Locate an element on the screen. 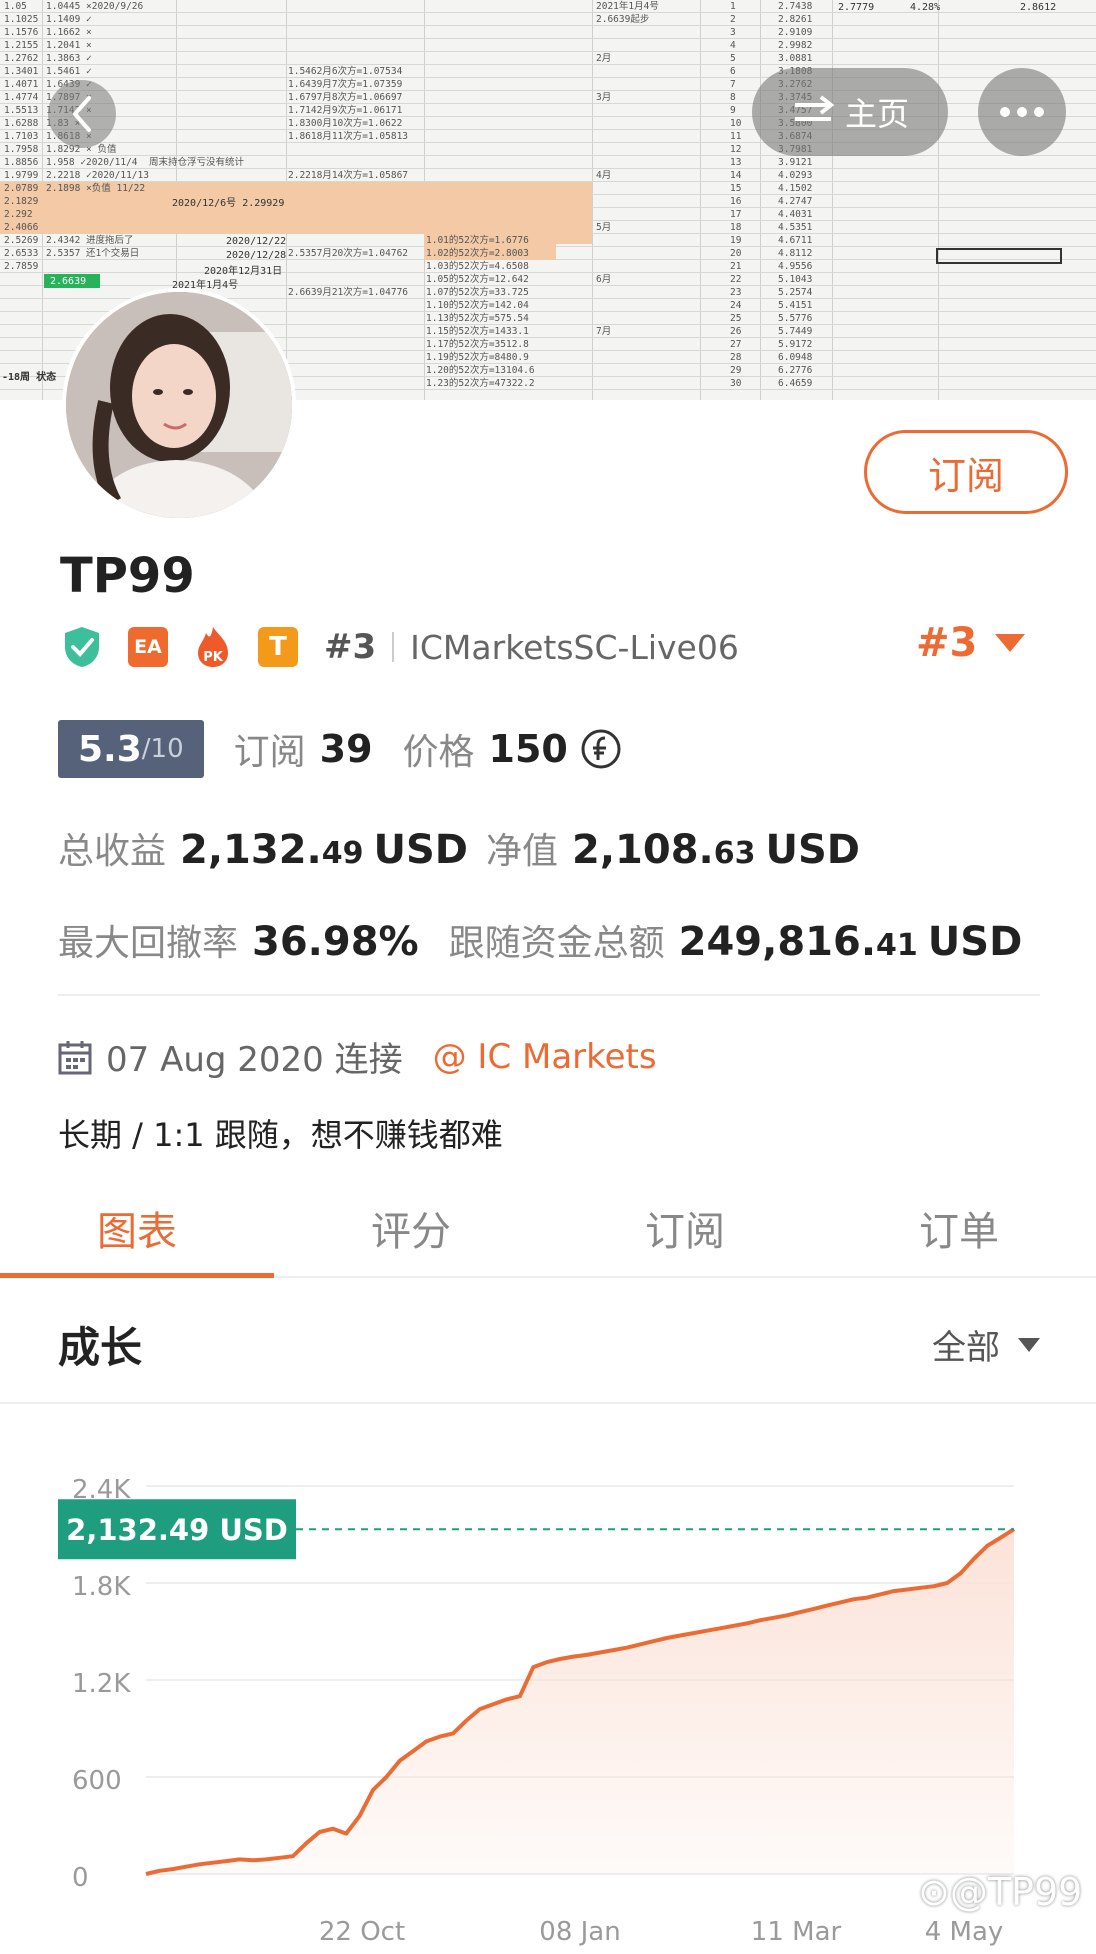 This screenshot has width=1096, height=1954. tab-rating: 评分 is located at coordinates (411, 1228).